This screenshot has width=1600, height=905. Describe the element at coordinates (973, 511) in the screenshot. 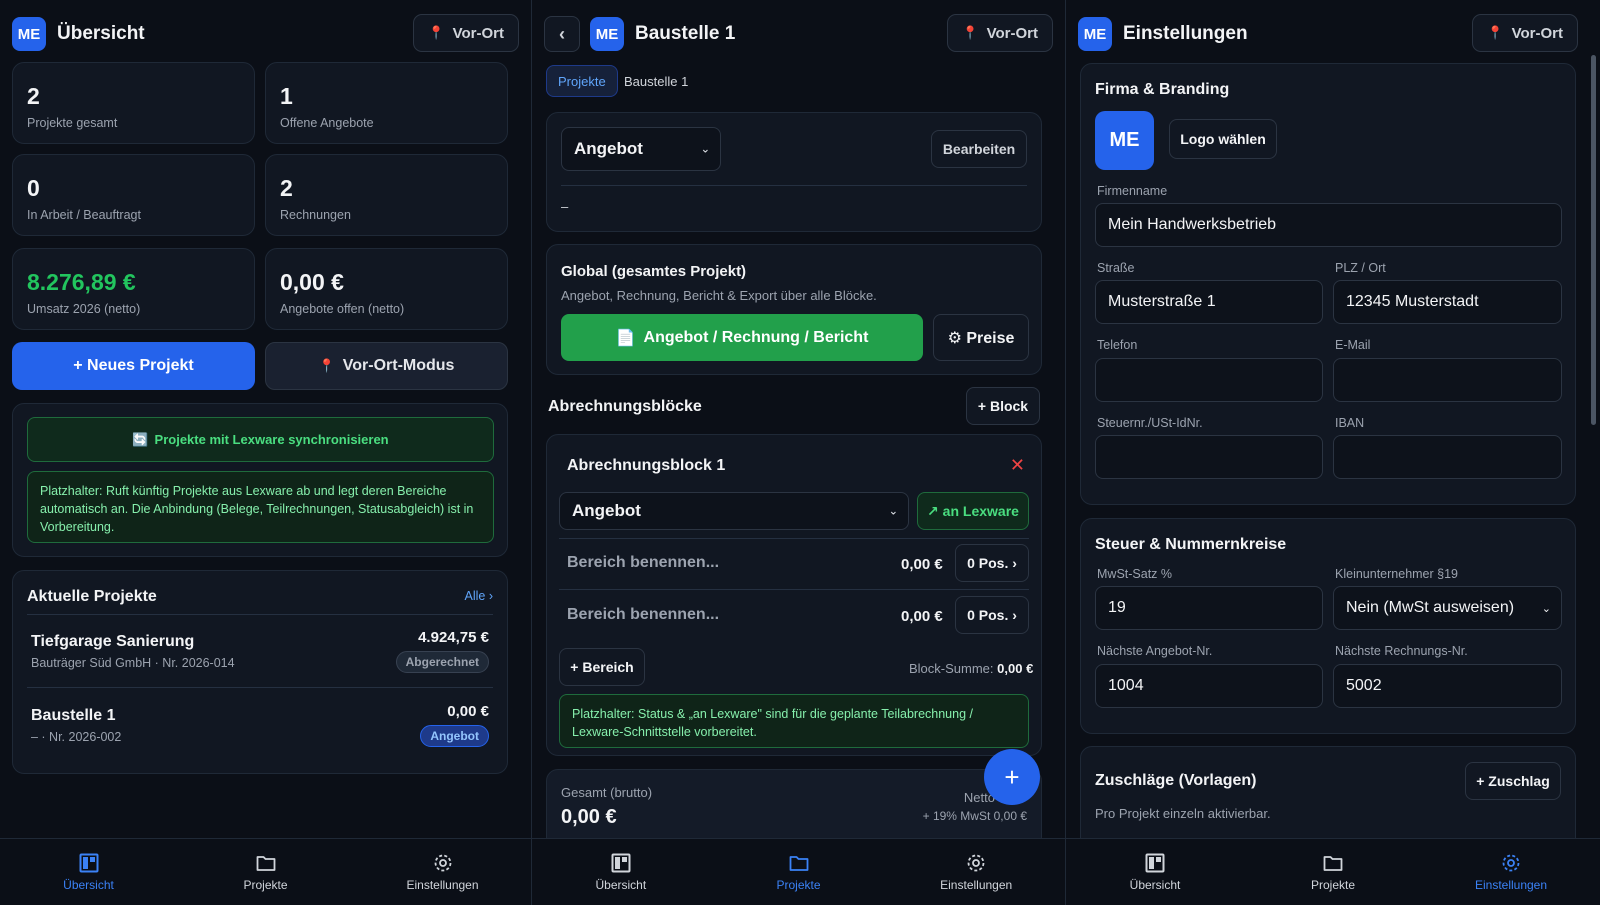

I see `to-lexware-button: ↗ an Lexware` at that location.